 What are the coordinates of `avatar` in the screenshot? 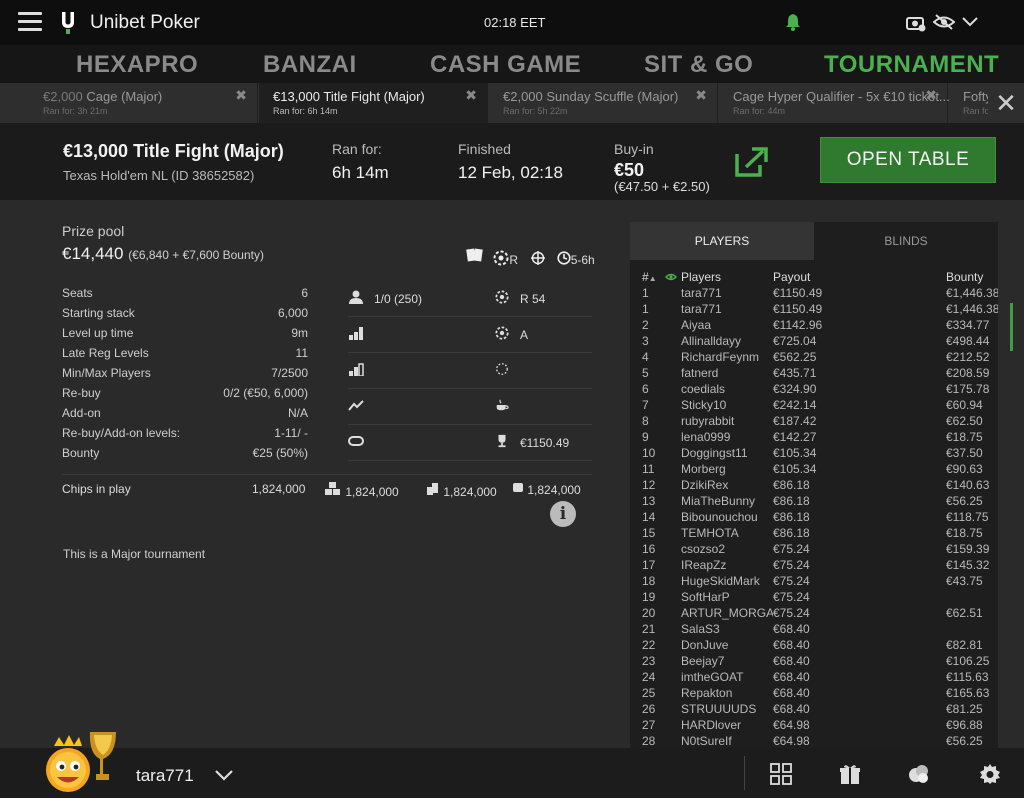 It's located at (82, 760).